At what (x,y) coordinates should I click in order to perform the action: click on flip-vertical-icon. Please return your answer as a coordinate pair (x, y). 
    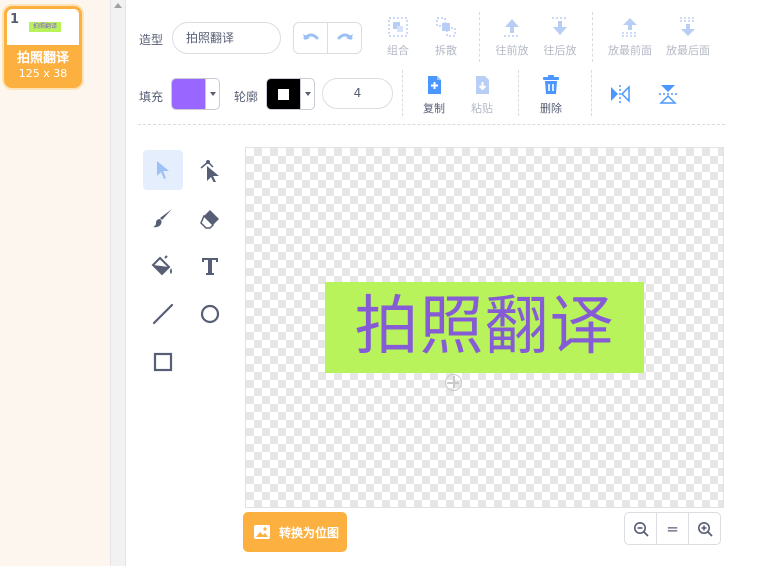
    Looking at the image, I should click on (668, 94).